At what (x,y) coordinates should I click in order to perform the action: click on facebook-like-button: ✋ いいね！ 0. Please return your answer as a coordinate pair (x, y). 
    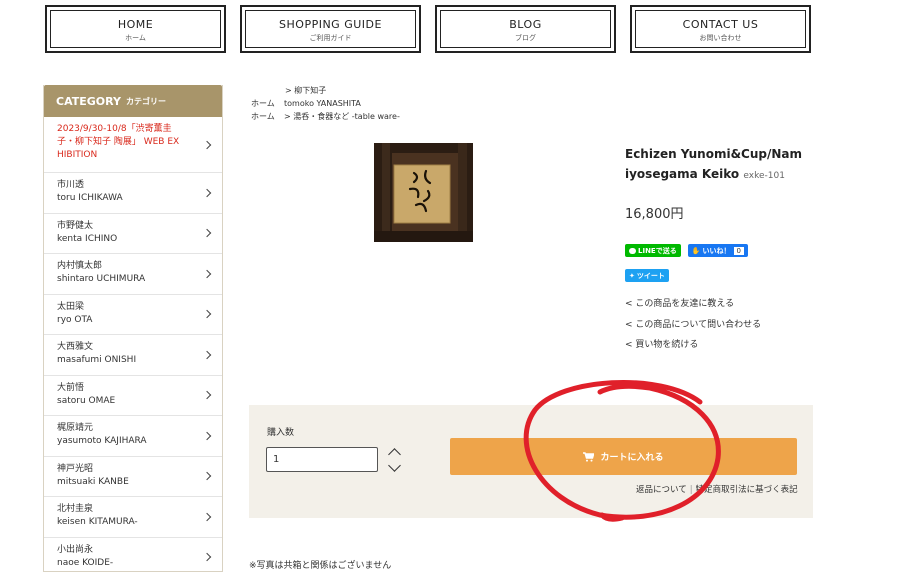
    Looking at the image, I should click on (717, 250).